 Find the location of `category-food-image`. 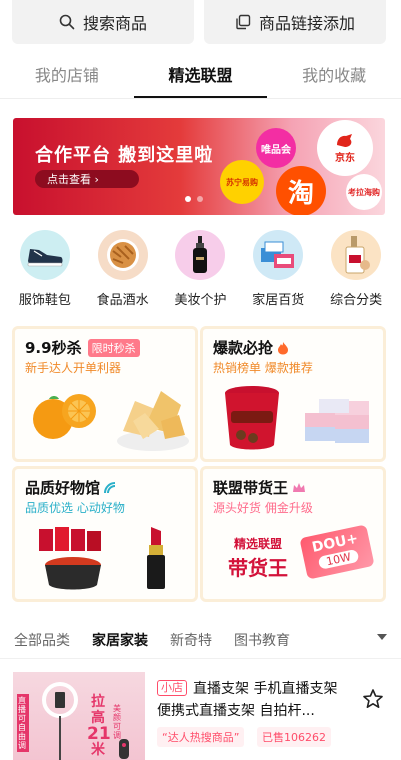

category-food-image is located at coordinates (122, 255).